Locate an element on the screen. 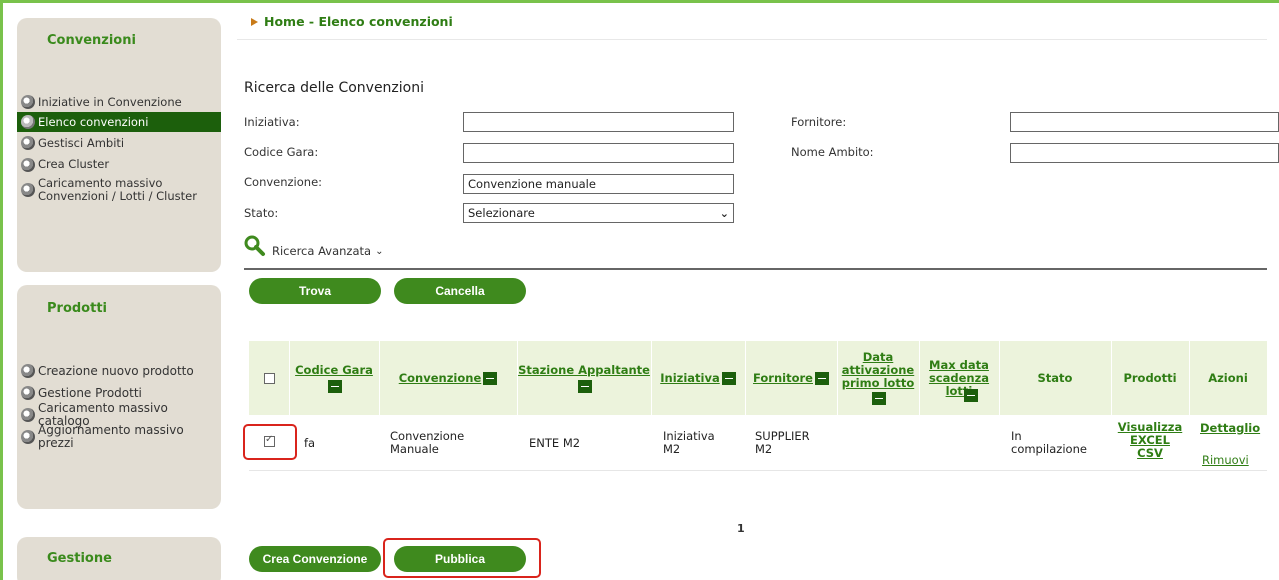 This screenshot has height=580, width=1279. page-number: 1 is located at coordinates (741, 528).